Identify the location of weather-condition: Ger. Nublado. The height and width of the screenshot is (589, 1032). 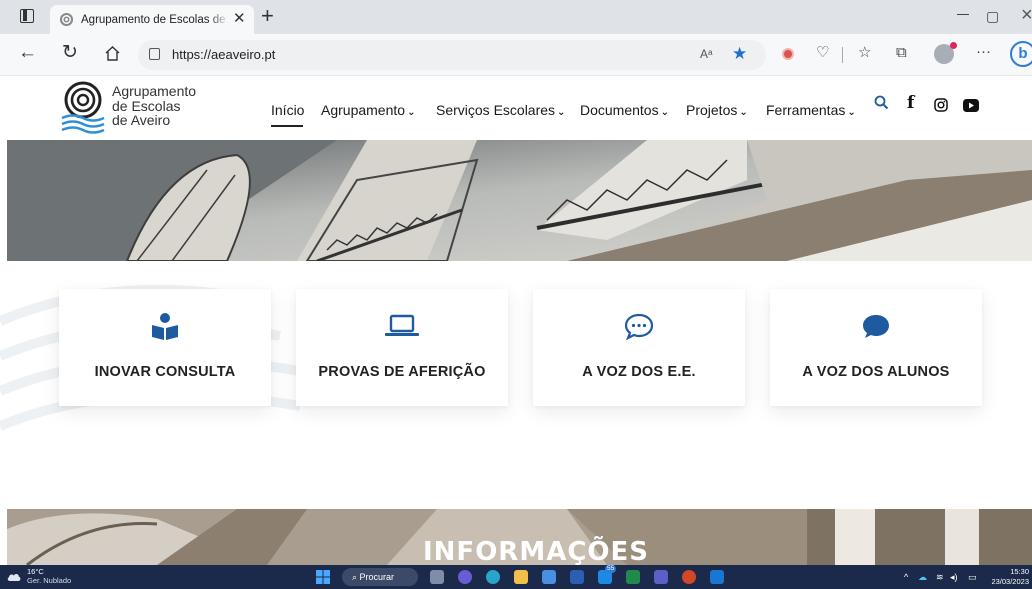
(49, 581).